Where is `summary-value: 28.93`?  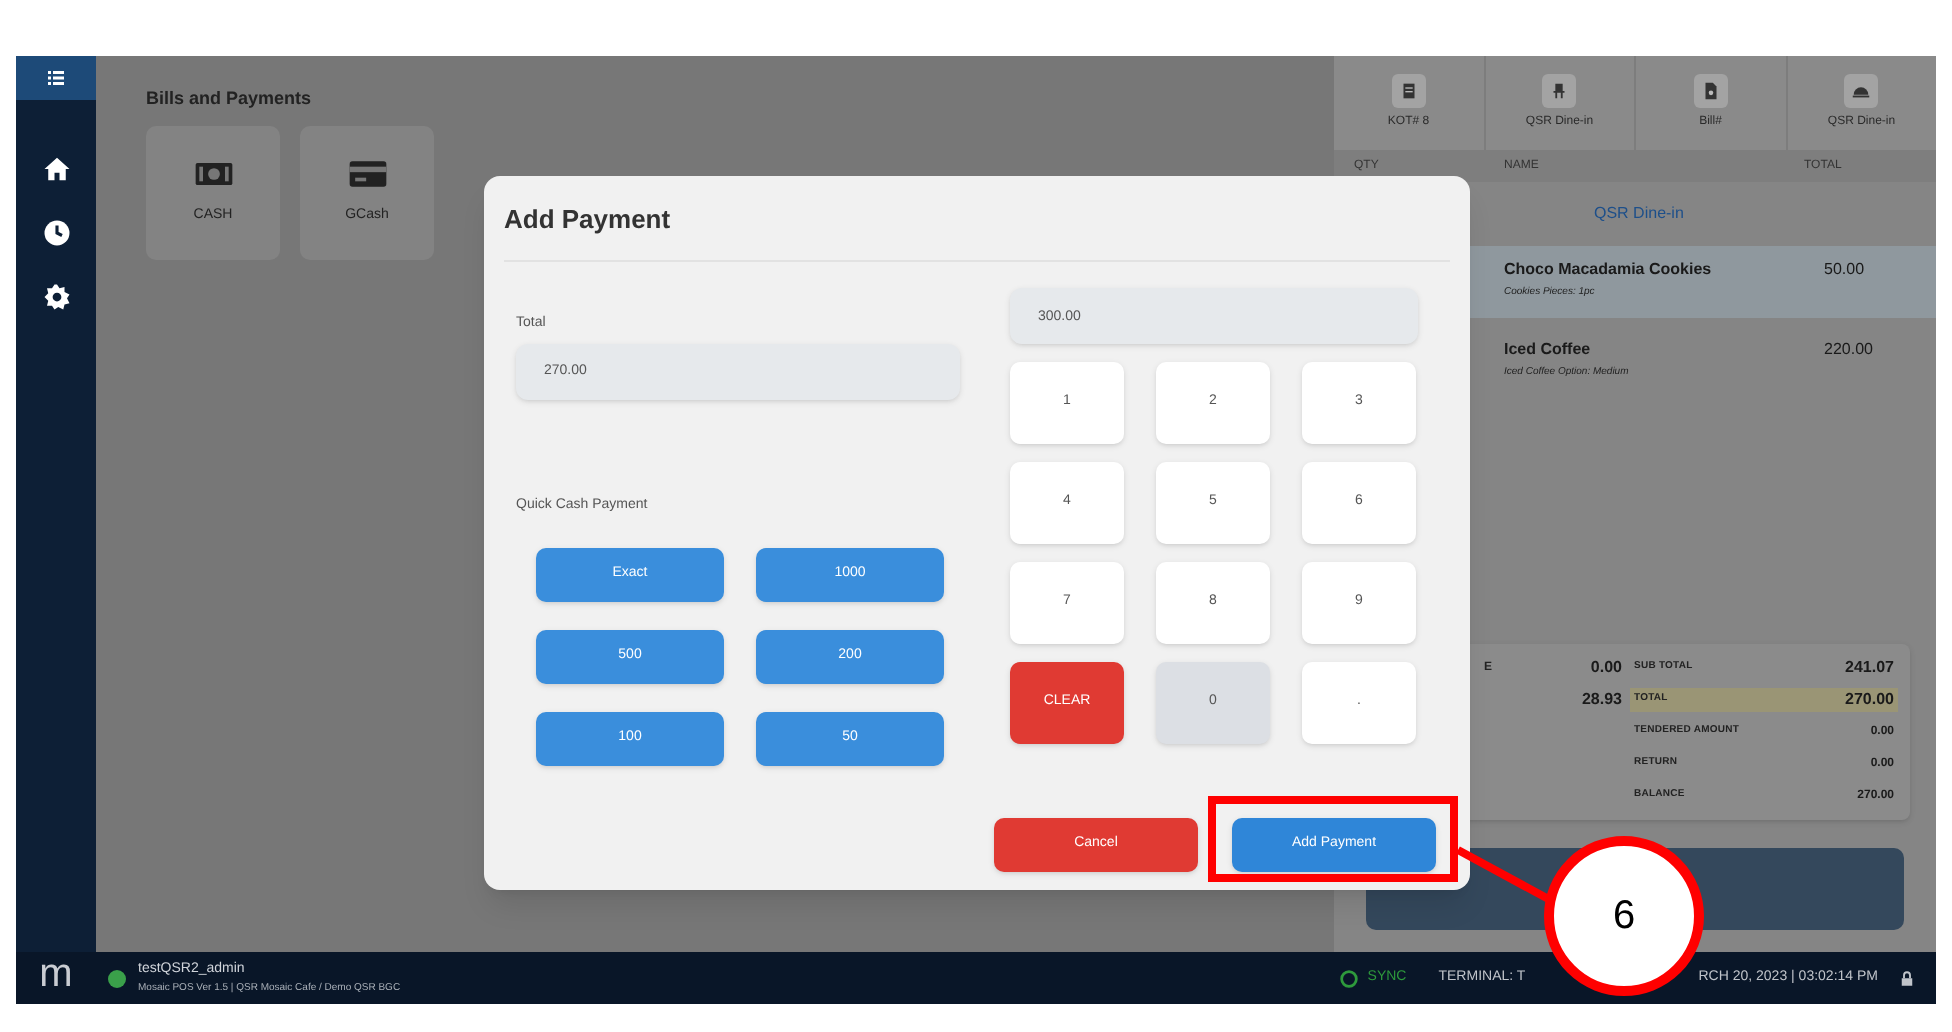
summary-value: 28.93 is located at coordinates (1601, 700).